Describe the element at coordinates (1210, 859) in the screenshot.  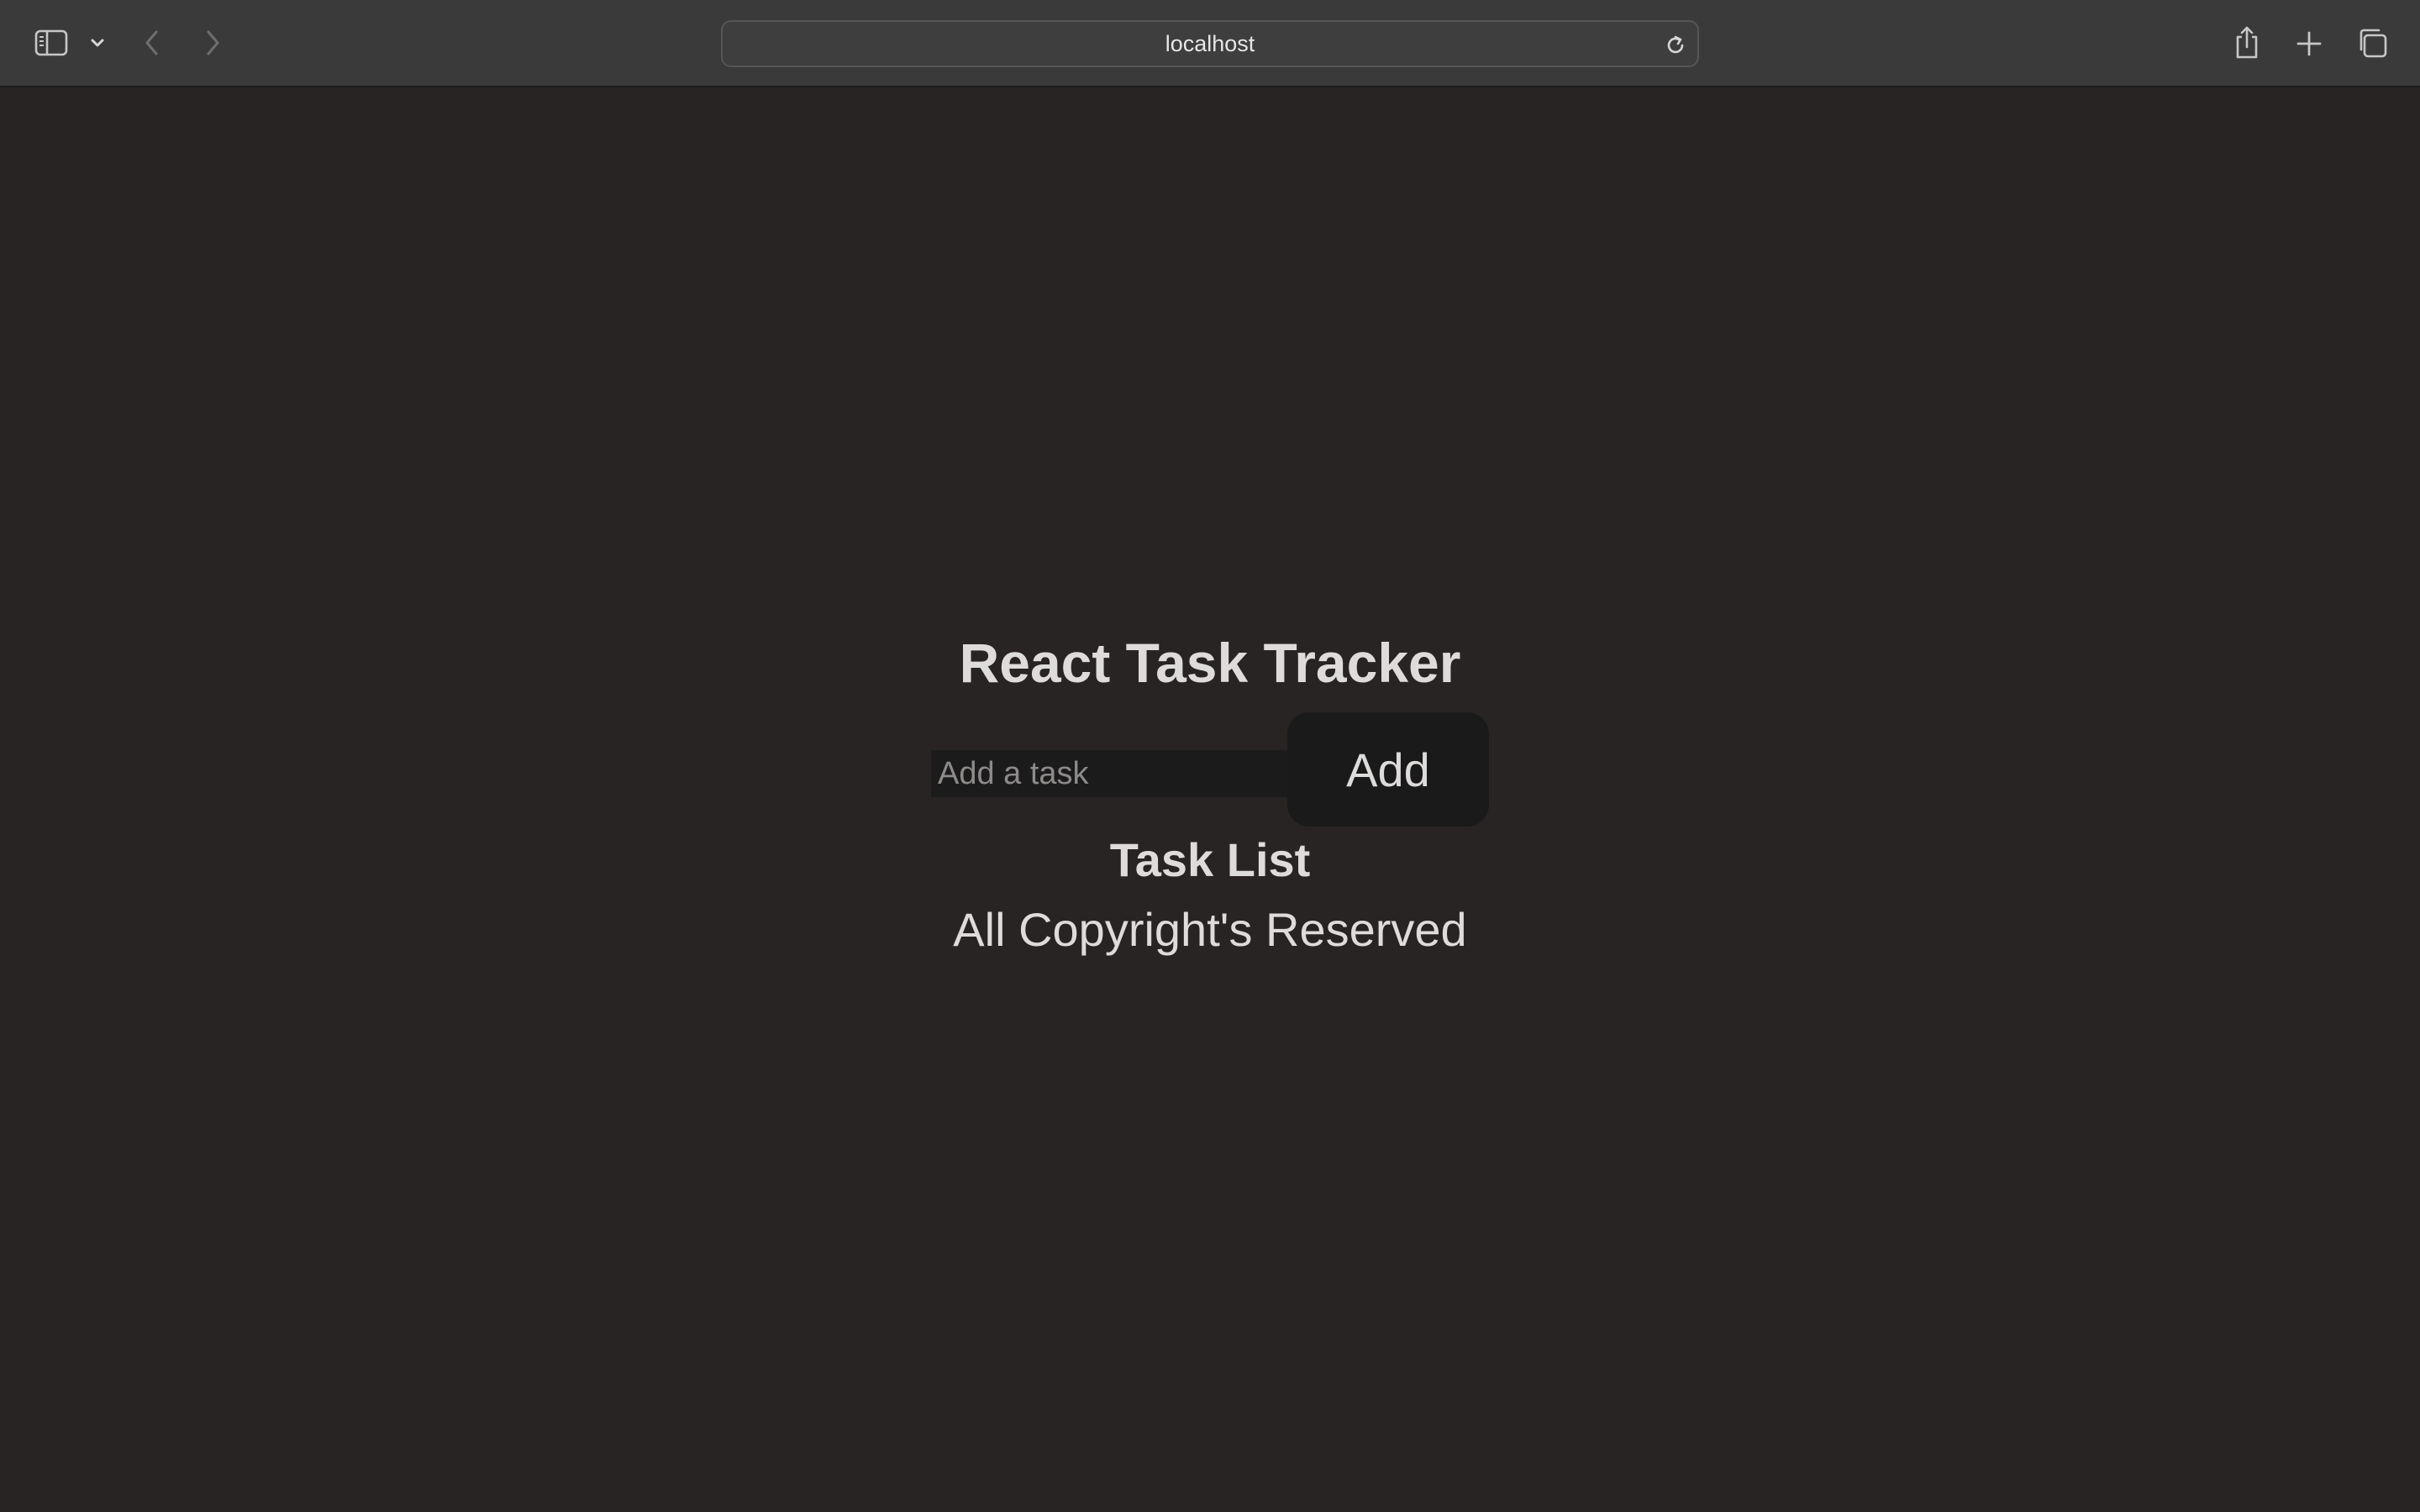
I see `task-list-heading: Task List` at that location.